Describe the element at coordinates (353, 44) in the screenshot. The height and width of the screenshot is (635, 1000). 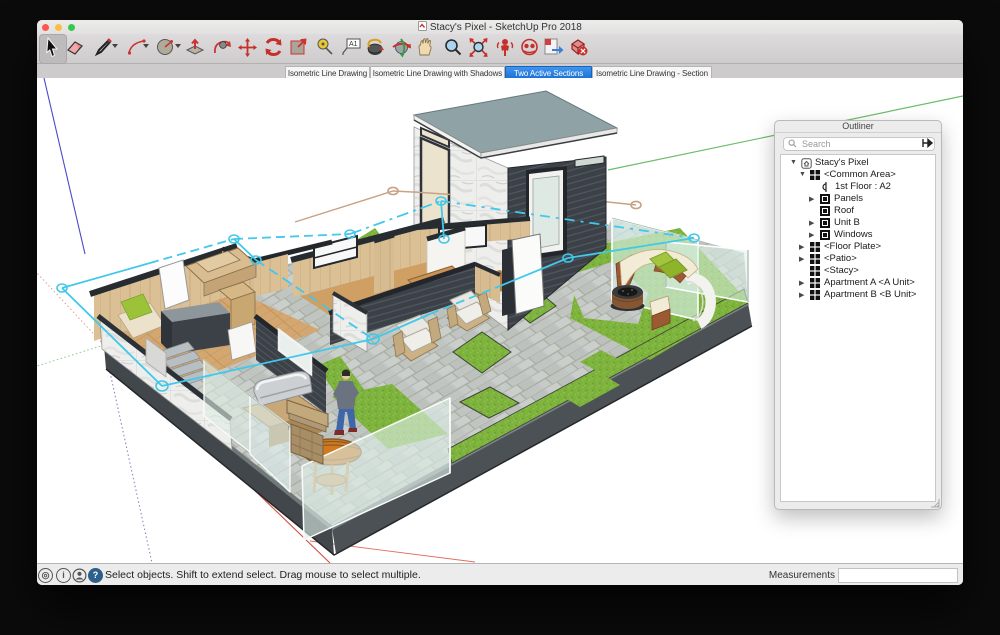
I see `svg-text: A1` at that location.